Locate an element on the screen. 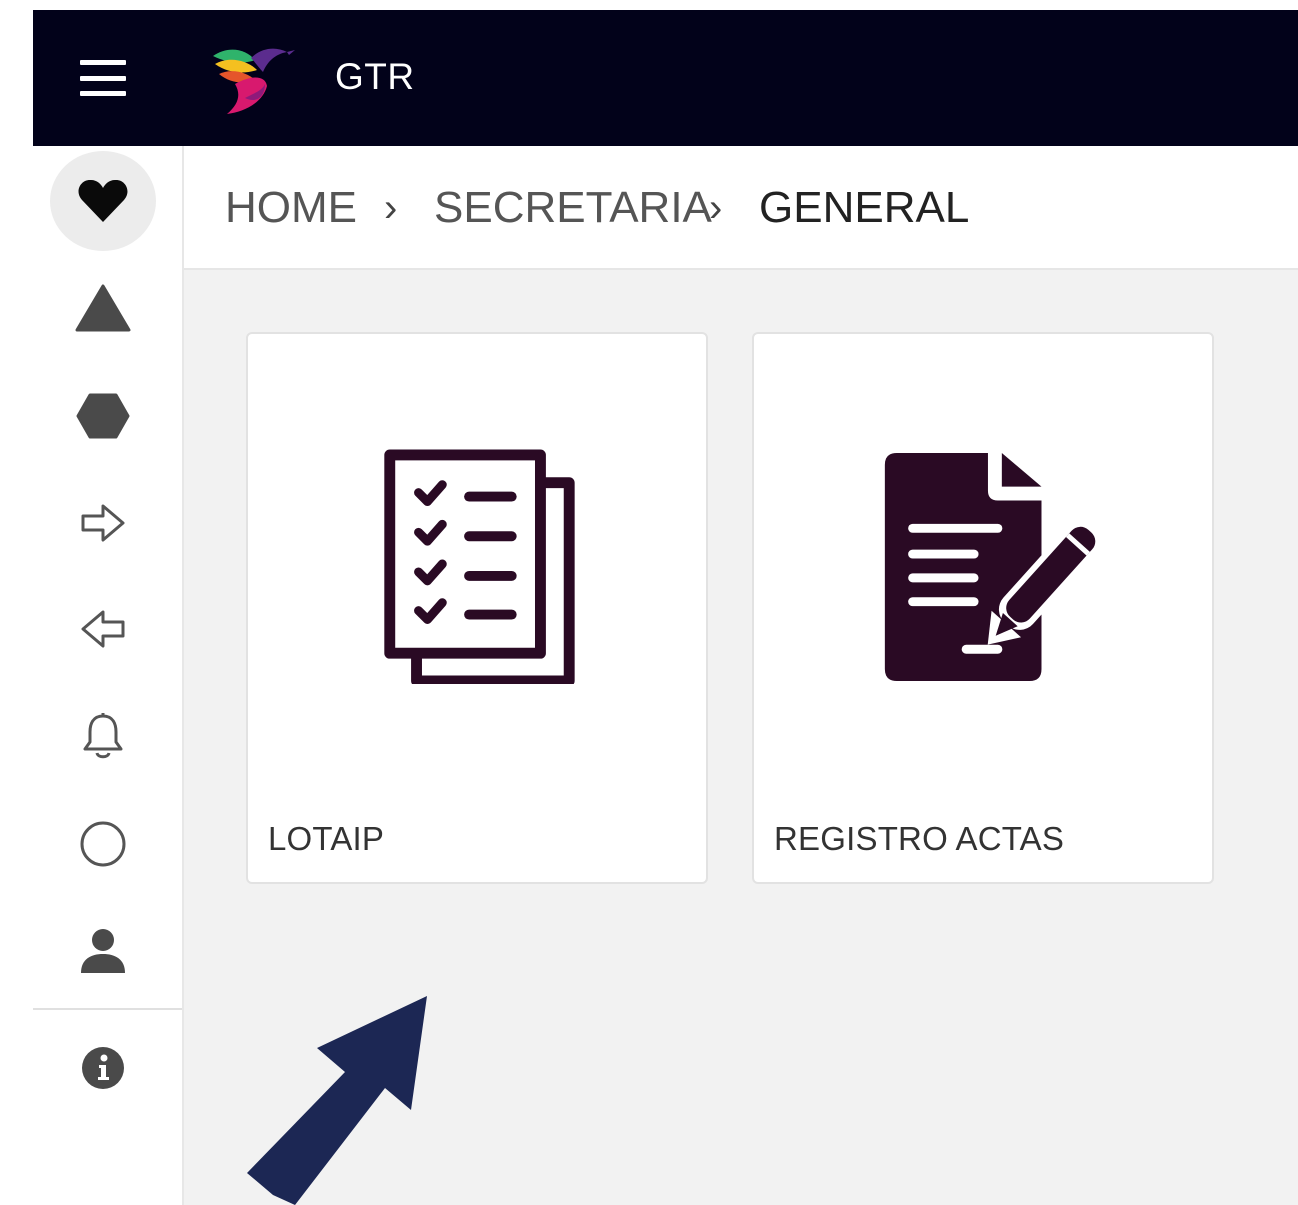 This screenshot has width=1298, height=1205. circle-icon is located at coordinates (103, 844).